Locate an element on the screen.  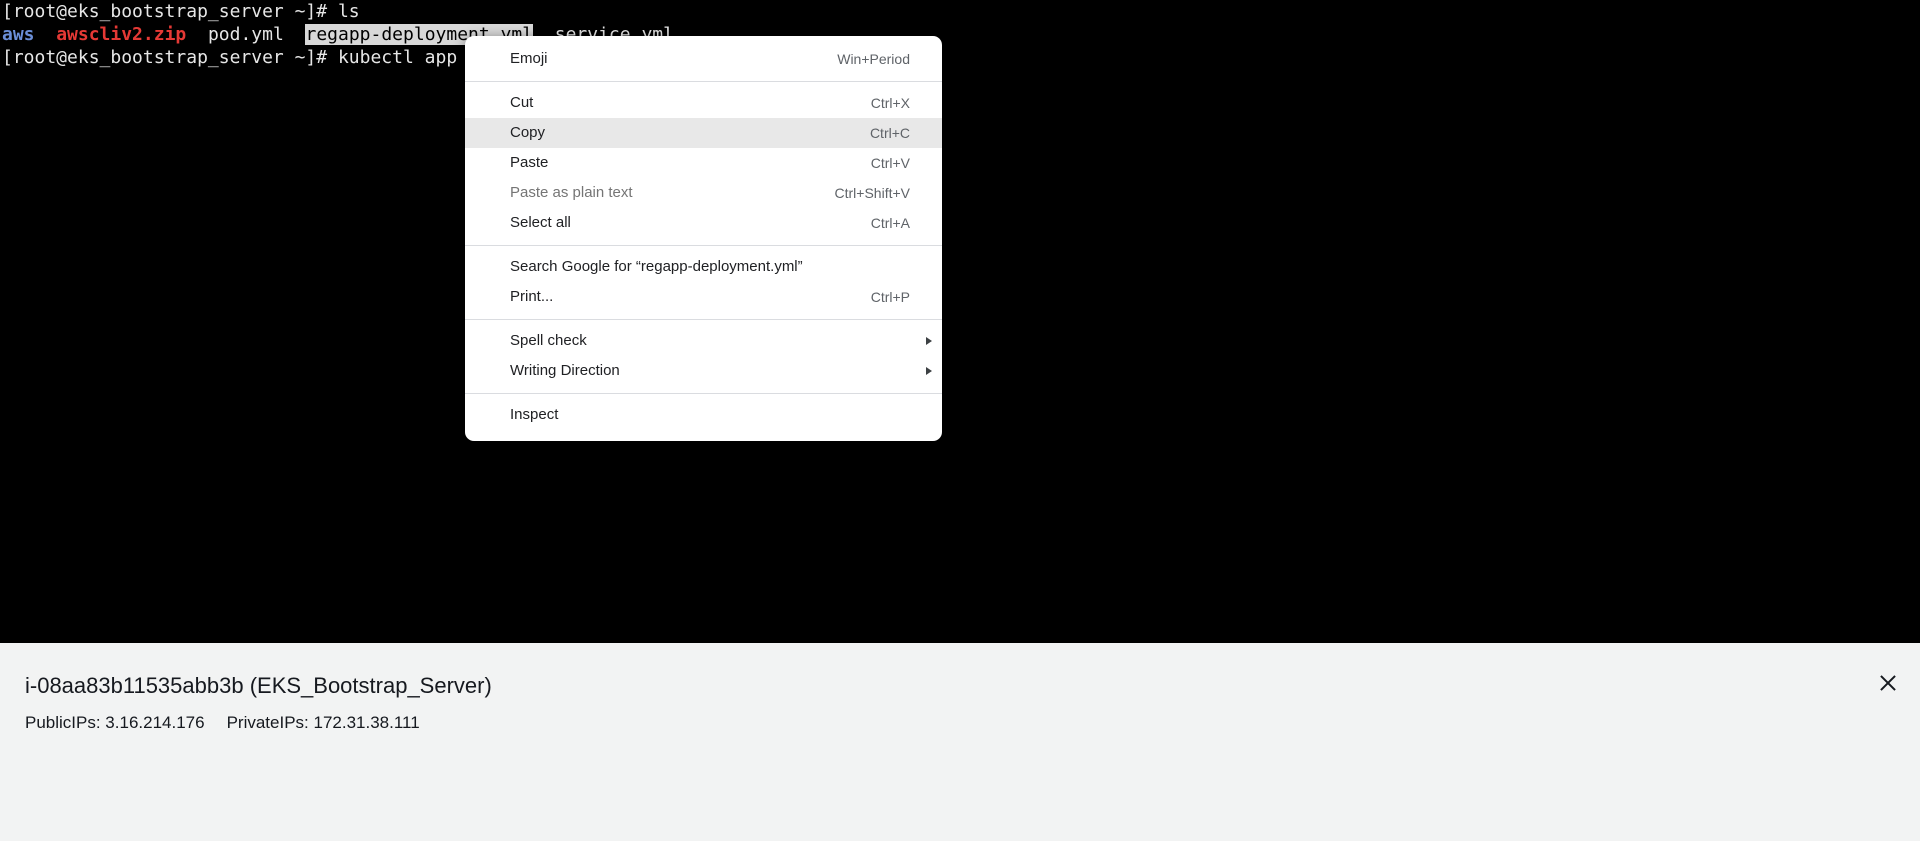
menu-item-paste-plain-text: Paste as plain text Ctrl+Shift+V is located at coordinates (703, 193).